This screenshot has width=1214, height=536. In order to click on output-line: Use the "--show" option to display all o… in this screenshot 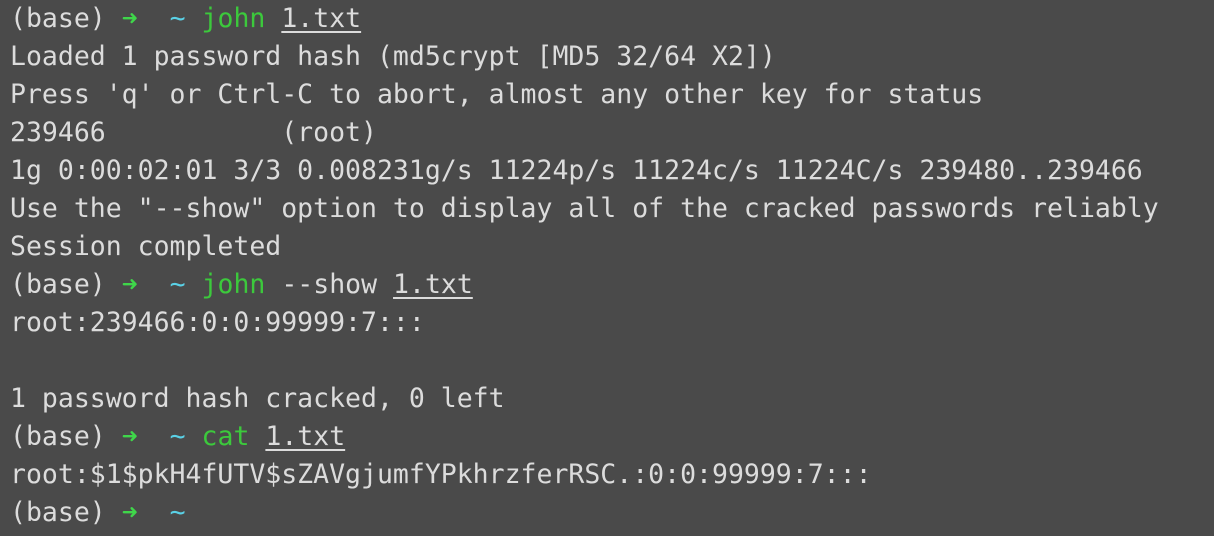, I will do `click(584, 208)`.